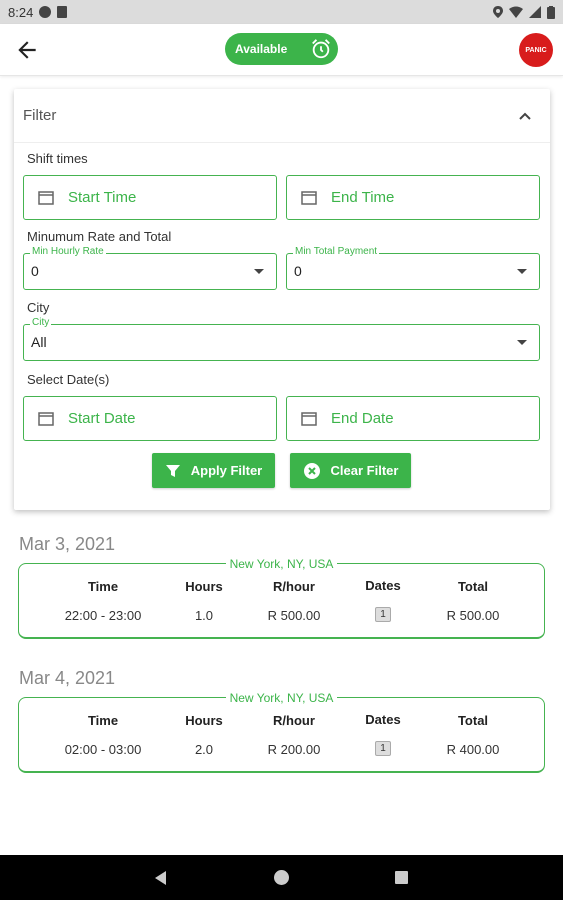 The image size is (563, 900). I want to click on start-date-field: Start Date, so click(150, 418).